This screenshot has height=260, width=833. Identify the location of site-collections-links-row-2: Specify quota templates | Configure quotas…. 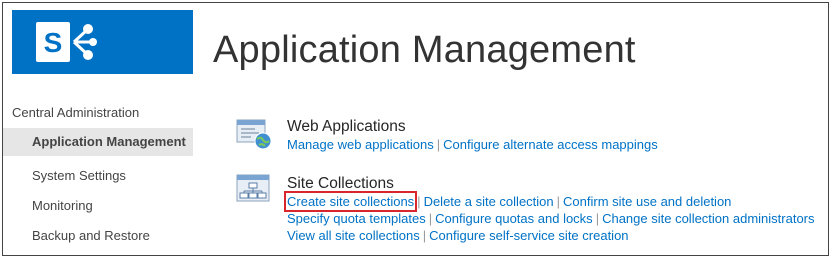
(557, 218).